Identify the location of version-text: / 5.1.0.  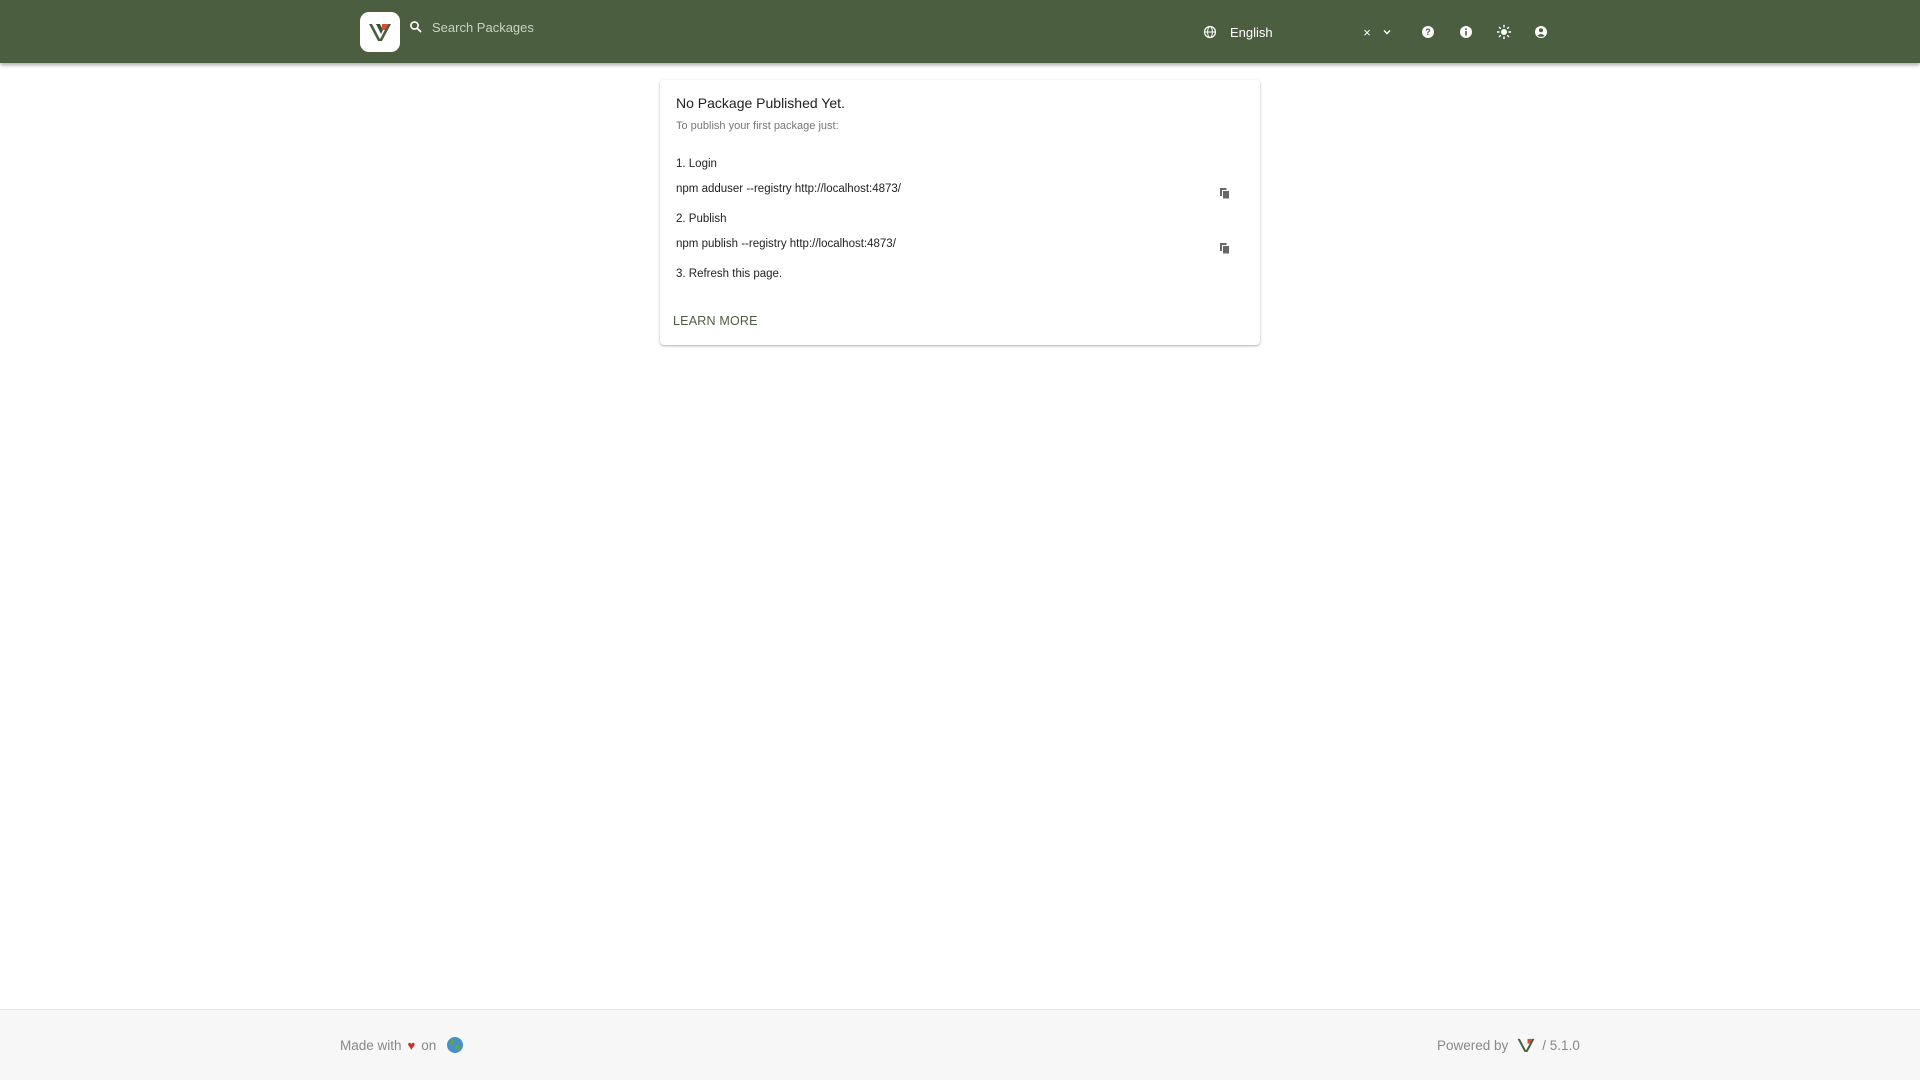
(1561, 1045).